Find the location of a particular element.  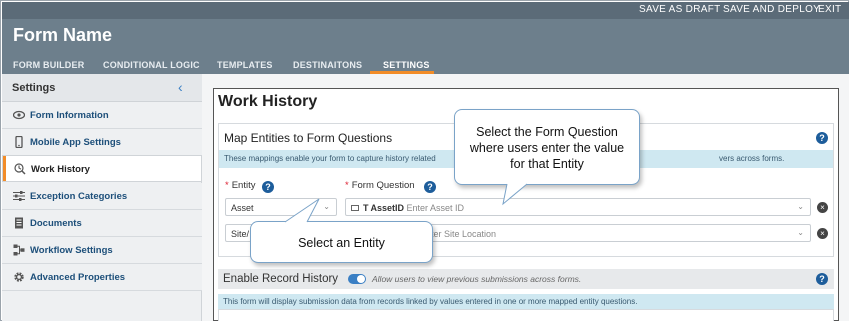

tab-templates: TEMPLATES is located at coordinates (245, 65).